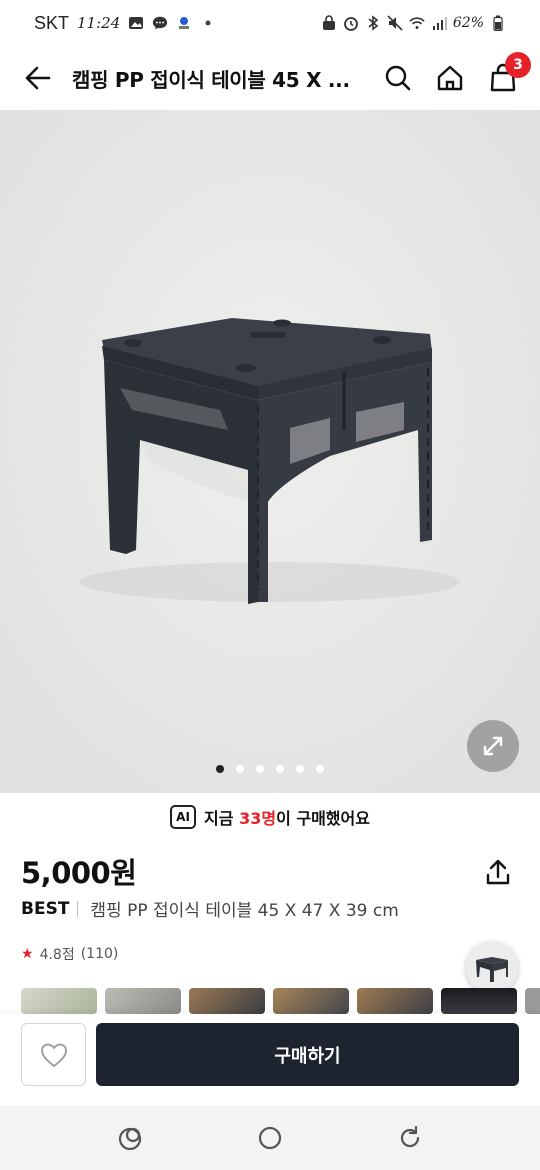 This screenshot has width=540, height=1170. What do you see at coordinates (99, 23) in the screenshot?
I see `clock: 11:24` at bounding box center [99, 23].